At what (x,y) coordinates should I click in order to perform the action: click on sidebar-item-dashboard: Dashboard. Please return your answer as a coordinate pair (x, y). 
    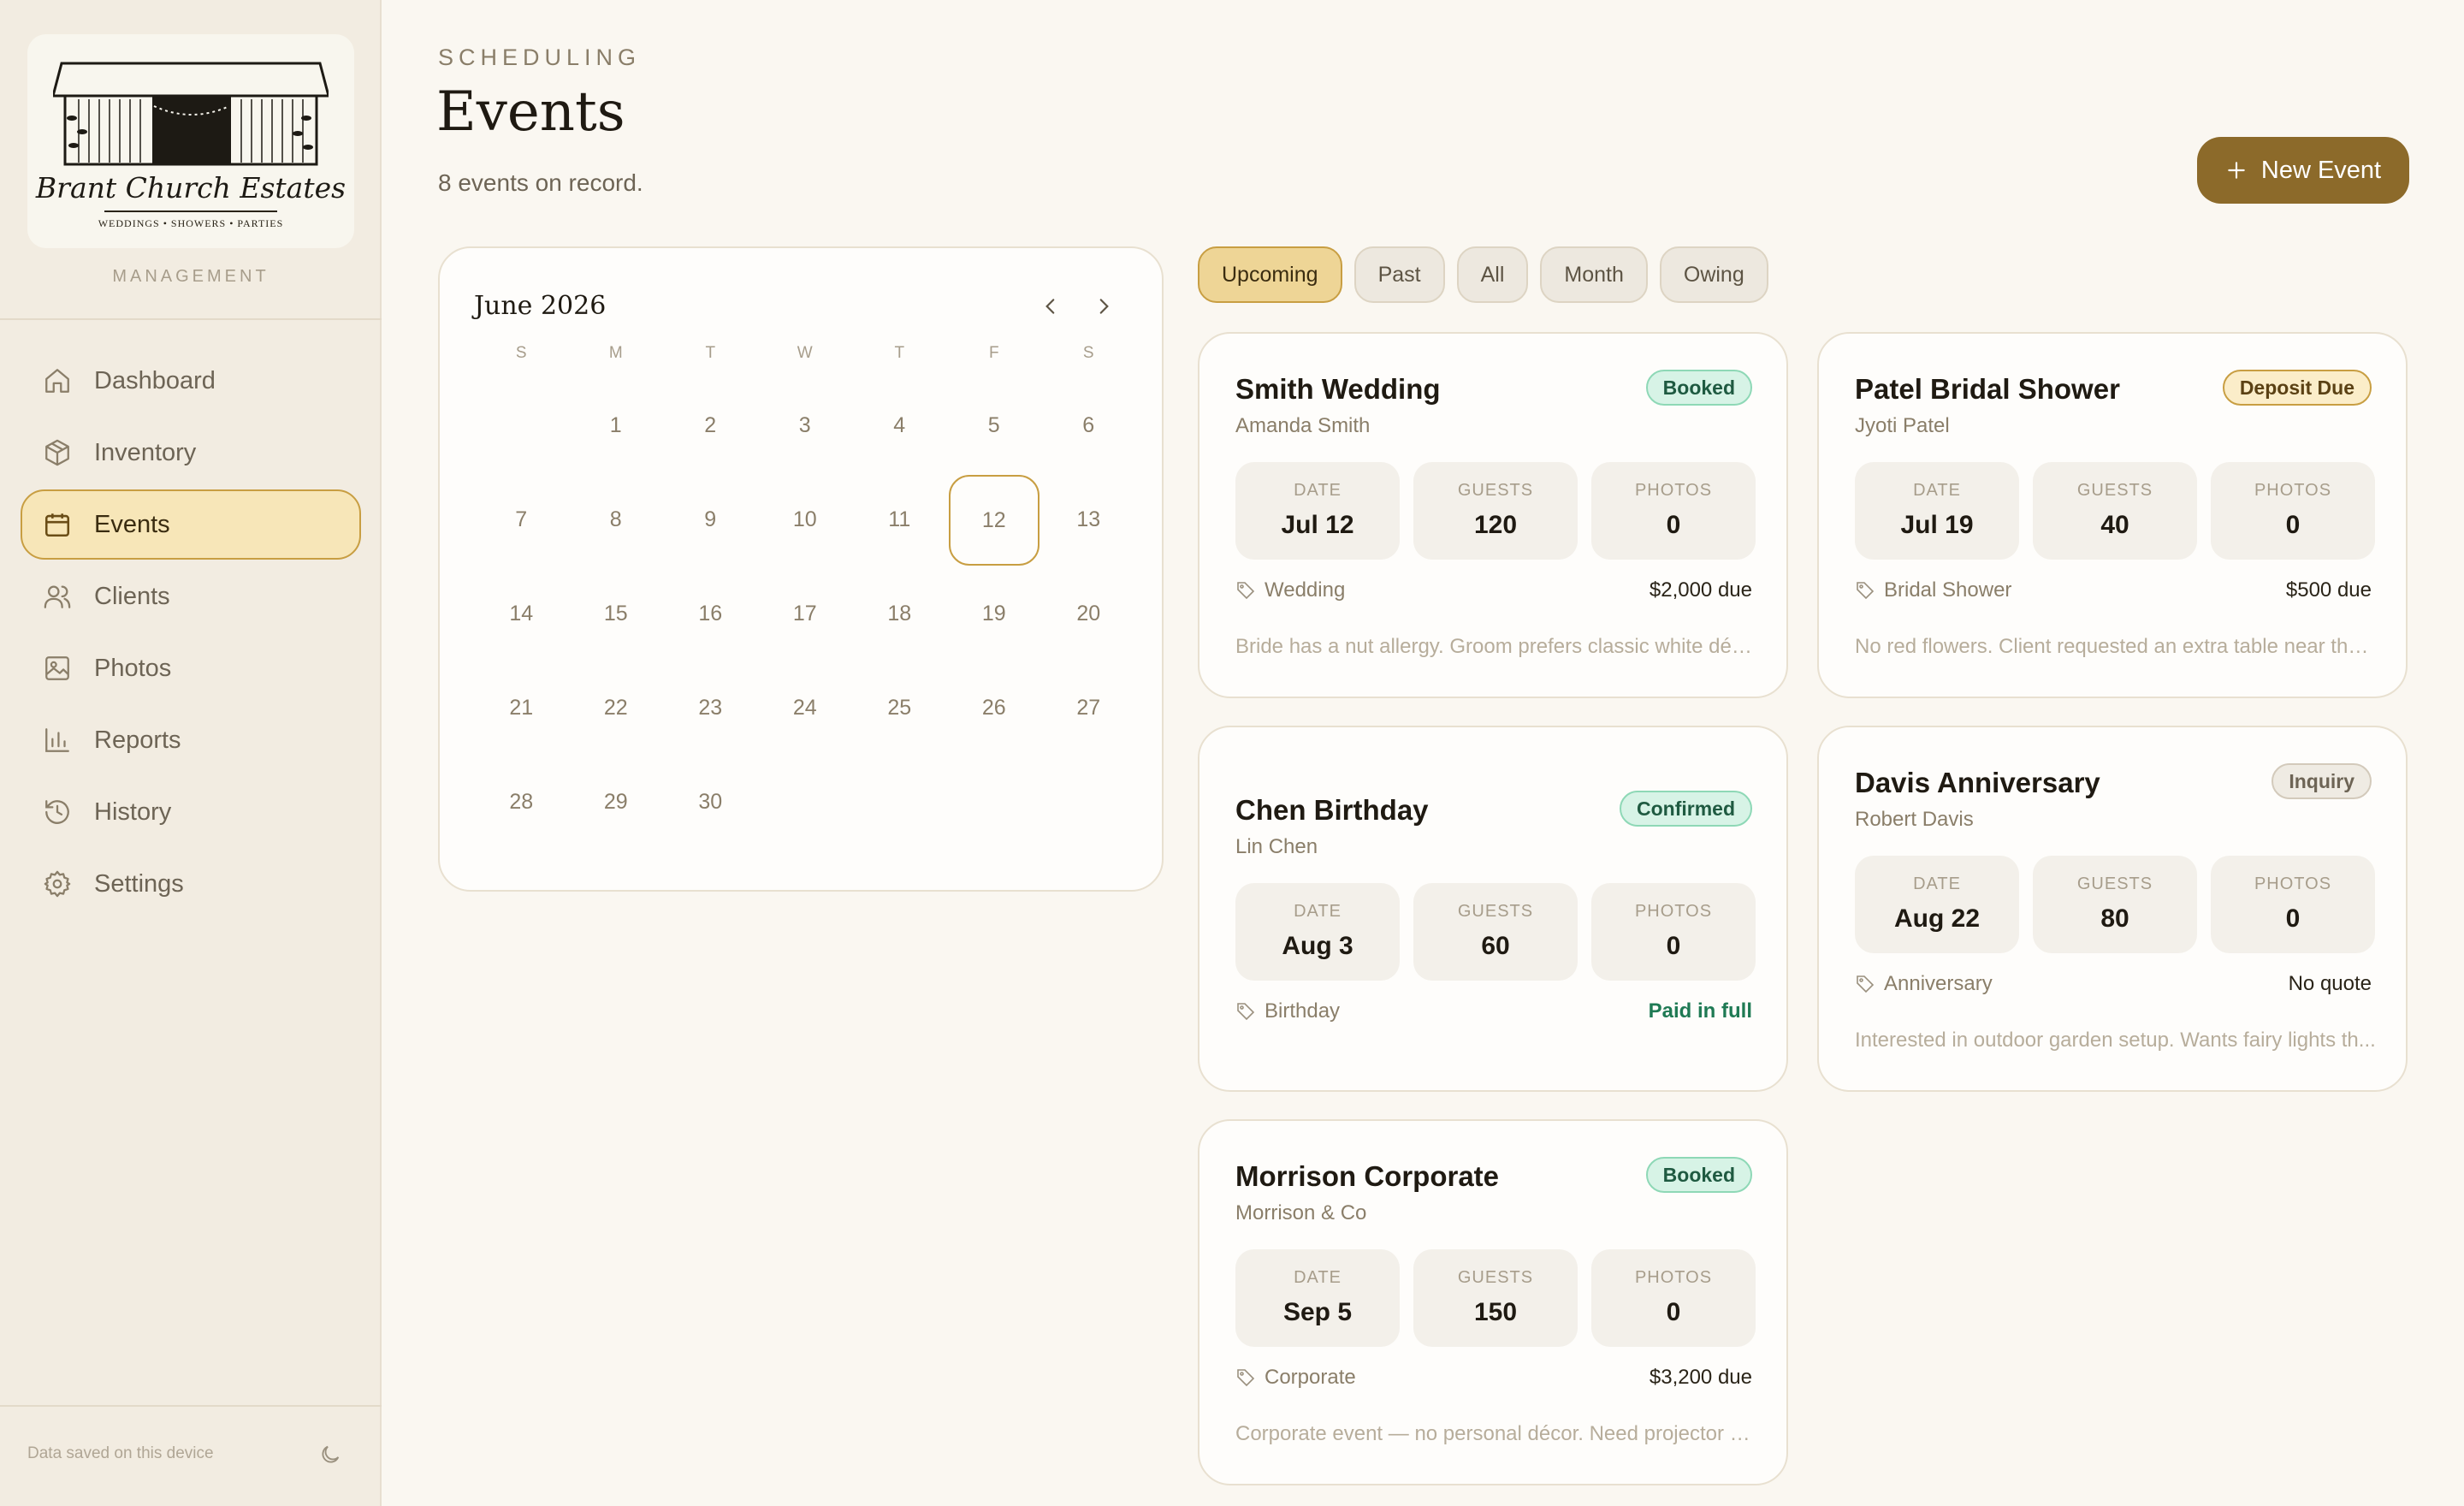
    Looking at the image, I should click on (191, 381).